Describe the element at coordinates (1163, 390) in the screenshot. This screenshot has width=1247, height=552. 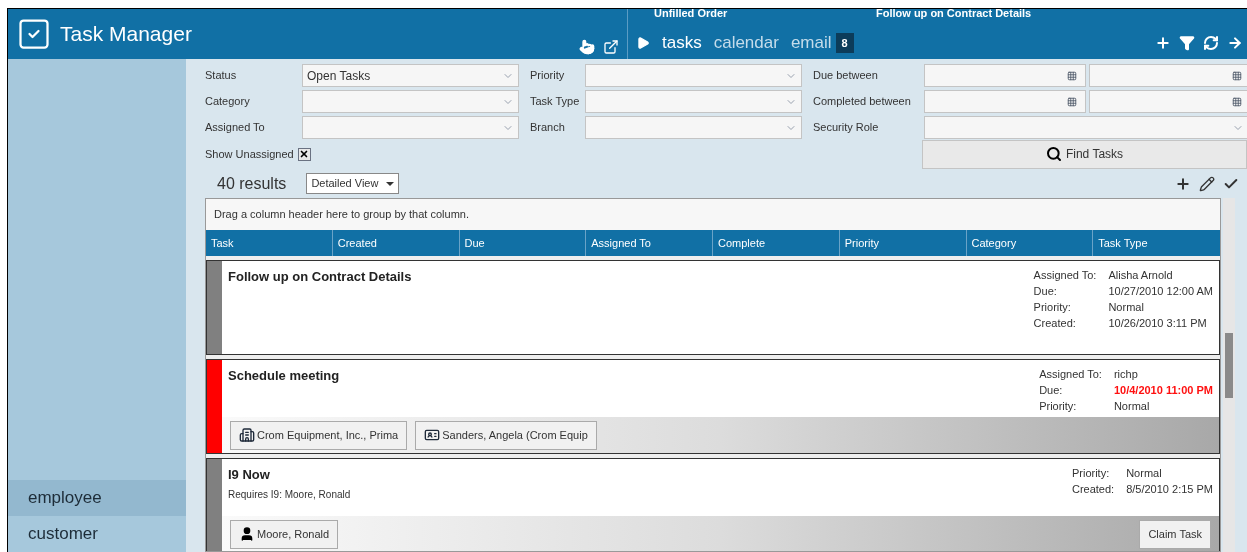
I see `detail-value: 10/4/2010 11:00 PM` at that location.